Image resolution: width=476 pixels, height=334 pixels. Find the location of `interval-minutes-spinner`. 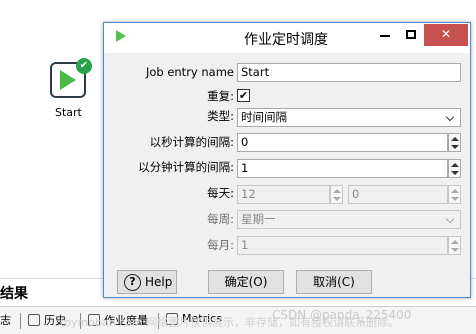

interval-minutes-spinner is located at coordinates (454, 168).